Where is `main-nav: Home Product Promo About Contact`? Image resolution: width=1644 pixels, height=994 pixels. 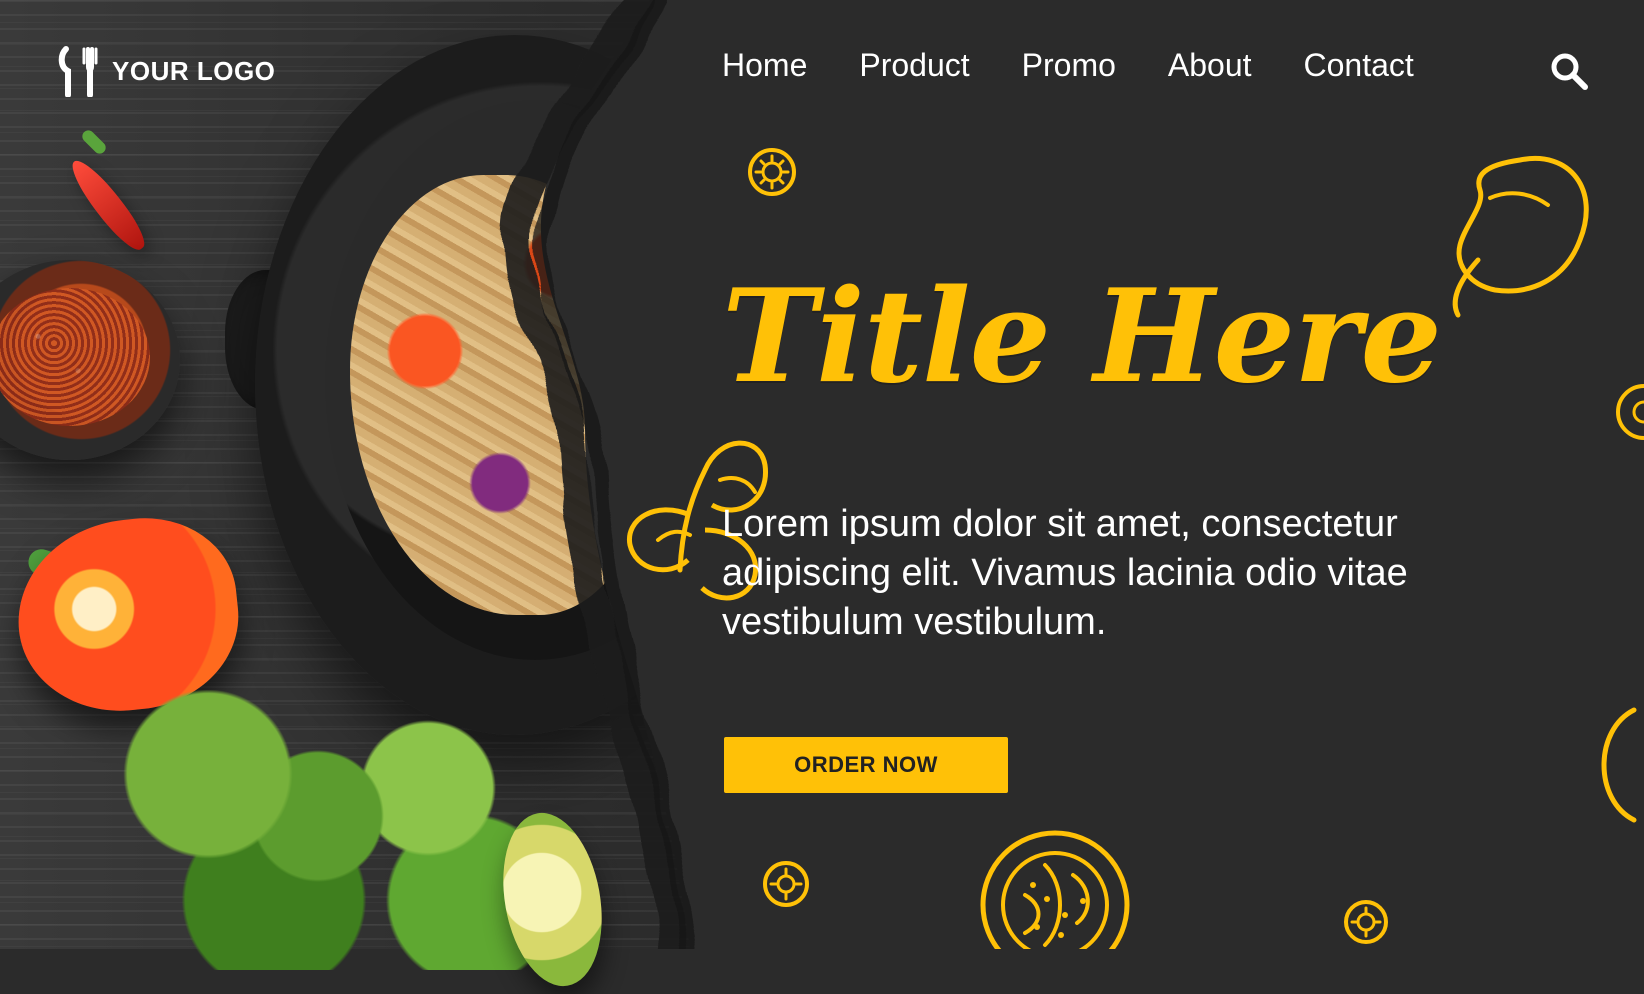
main-nav: Home Product Promo About Contact is located at coordinates (1068, 65).